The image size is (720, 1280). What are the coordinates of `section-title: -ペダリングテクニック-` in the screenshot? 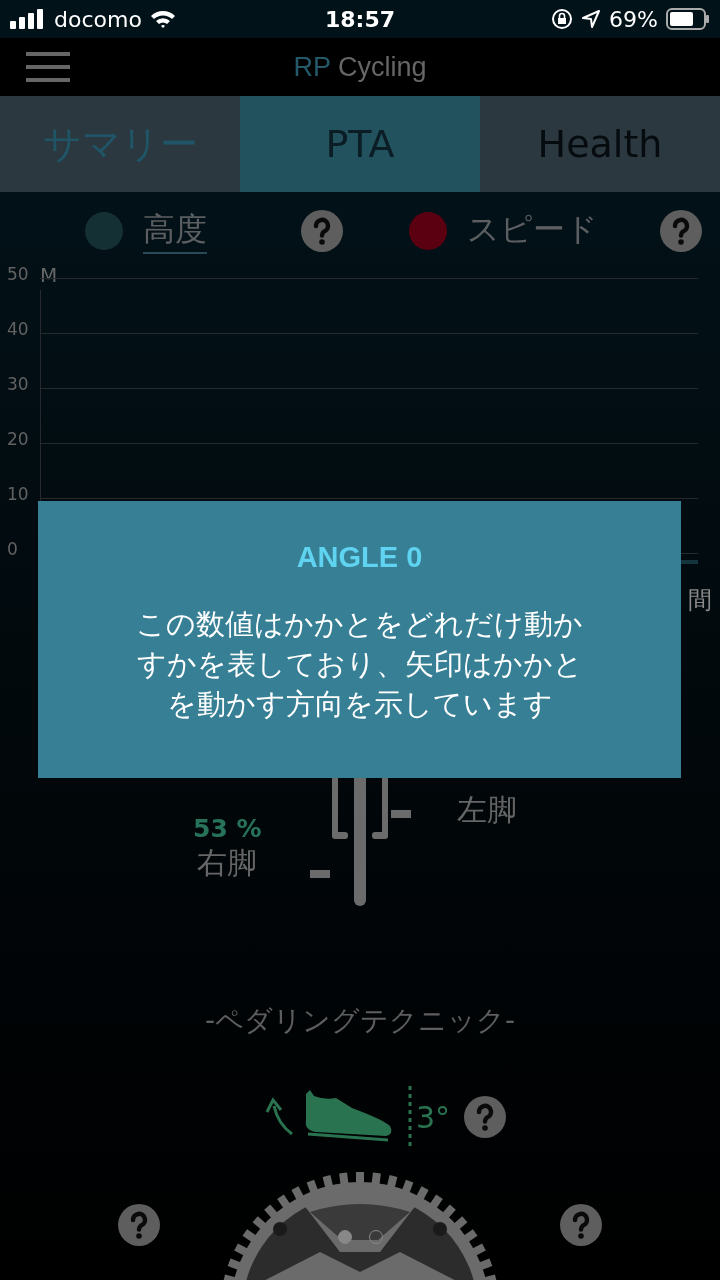 It's located at (360, 1021).